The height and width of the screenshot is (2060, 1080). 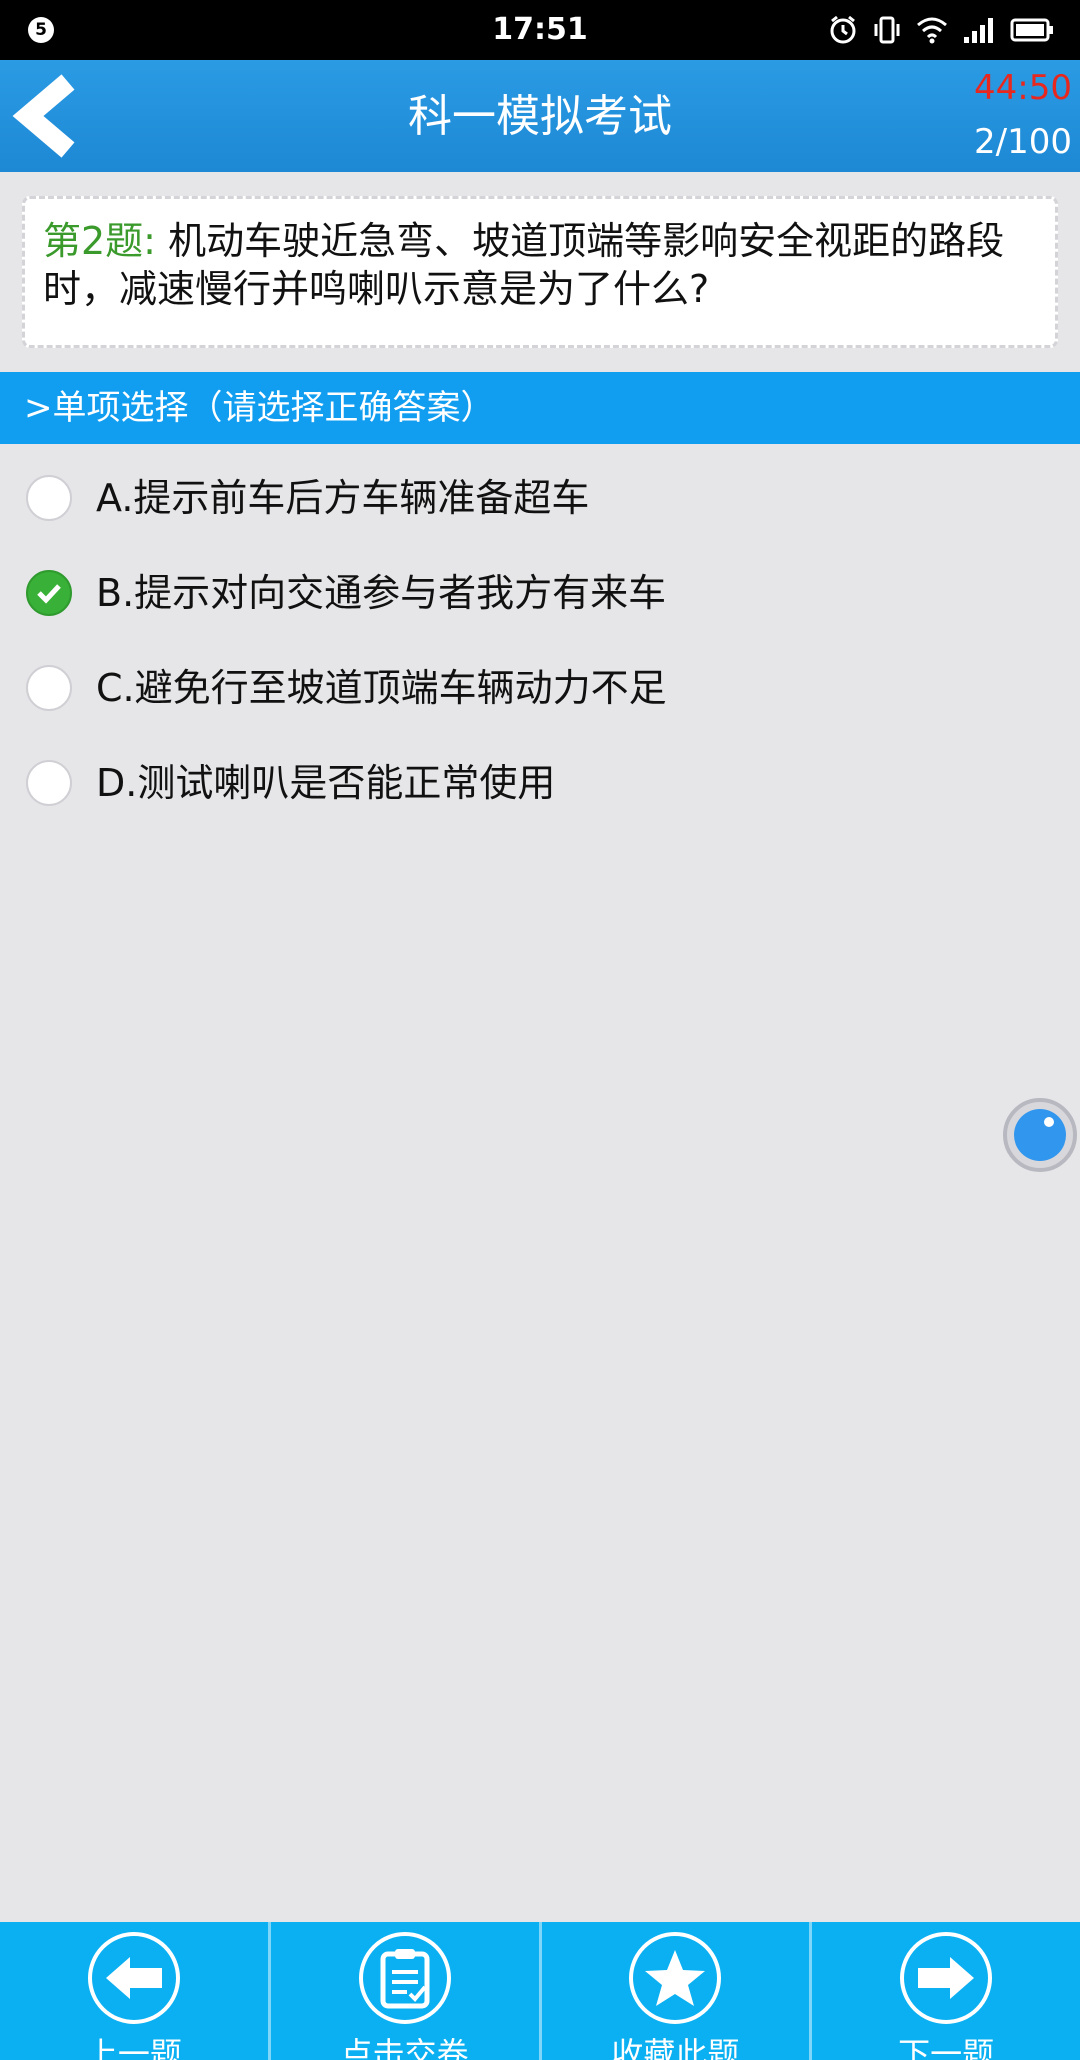 I want to click on radio-checked-icon, so click(x=49, y=593).